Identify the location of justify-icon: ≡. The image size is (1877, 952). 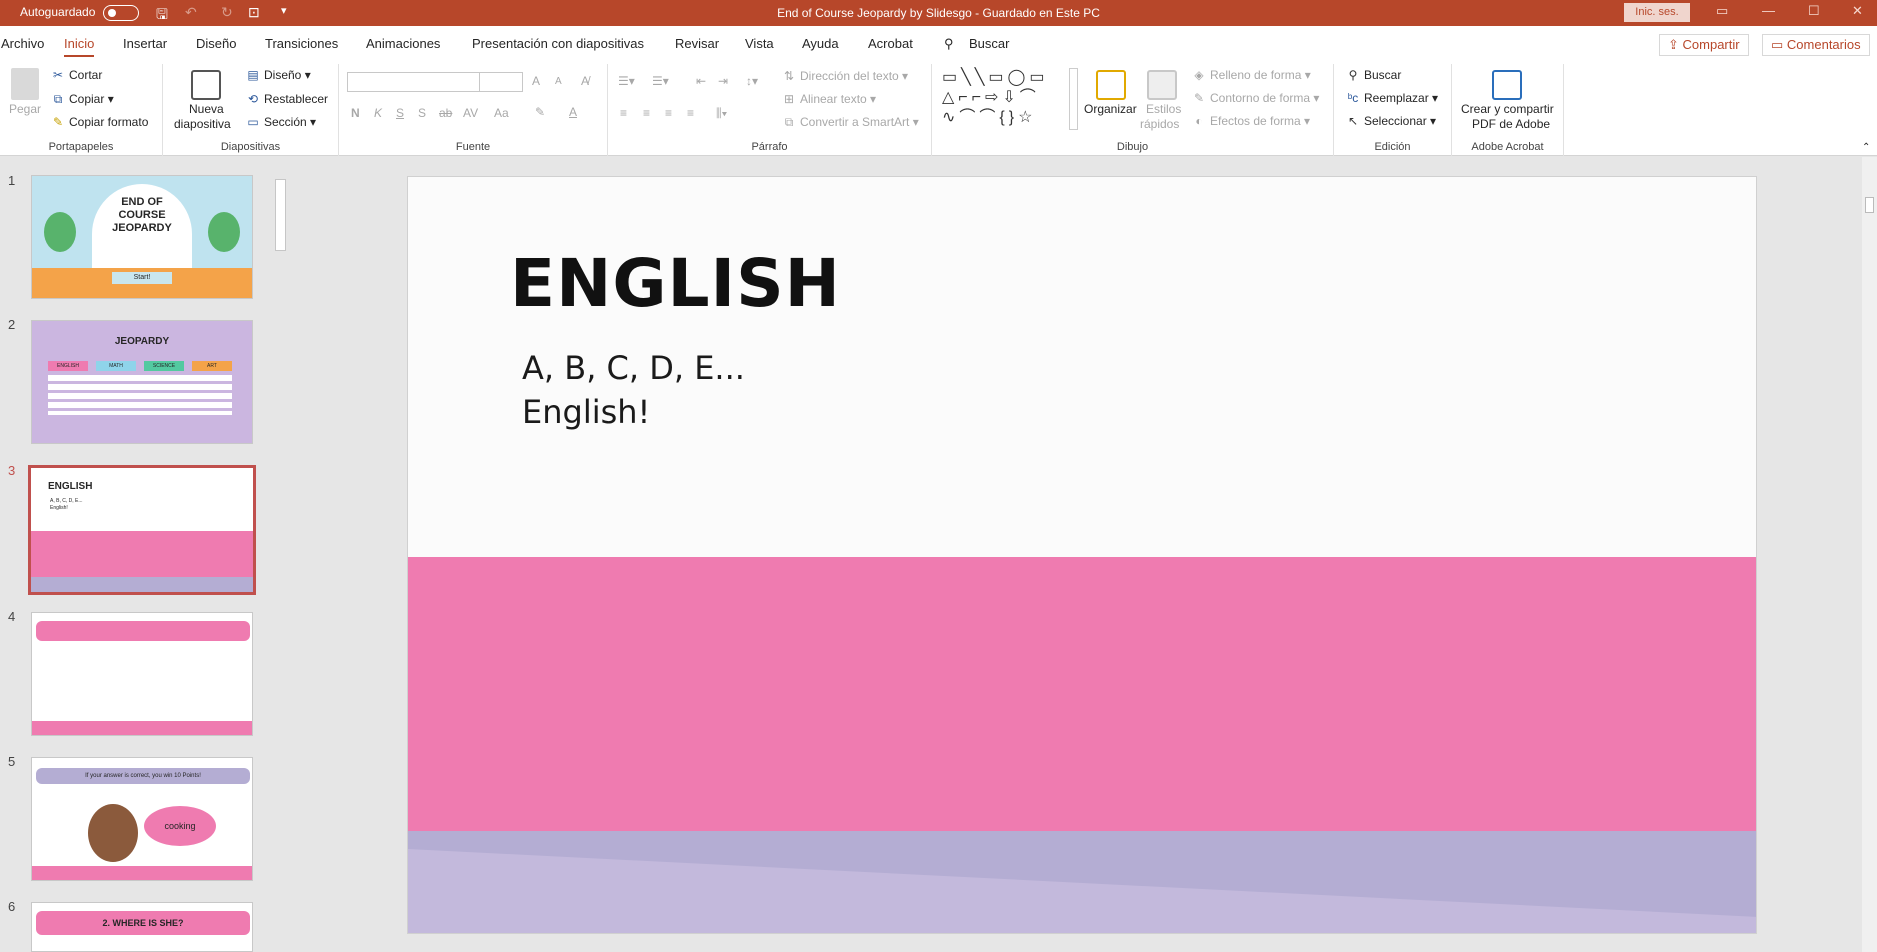
(690, 113).